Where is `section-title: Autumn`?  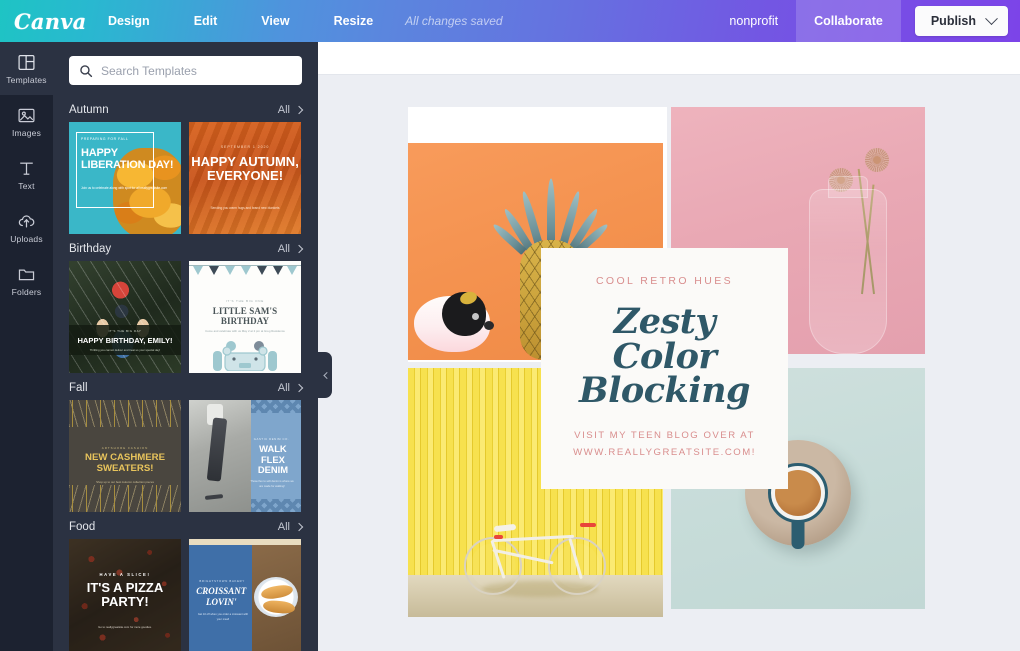 section-title: Autumn is located at coordinates (89, 110).